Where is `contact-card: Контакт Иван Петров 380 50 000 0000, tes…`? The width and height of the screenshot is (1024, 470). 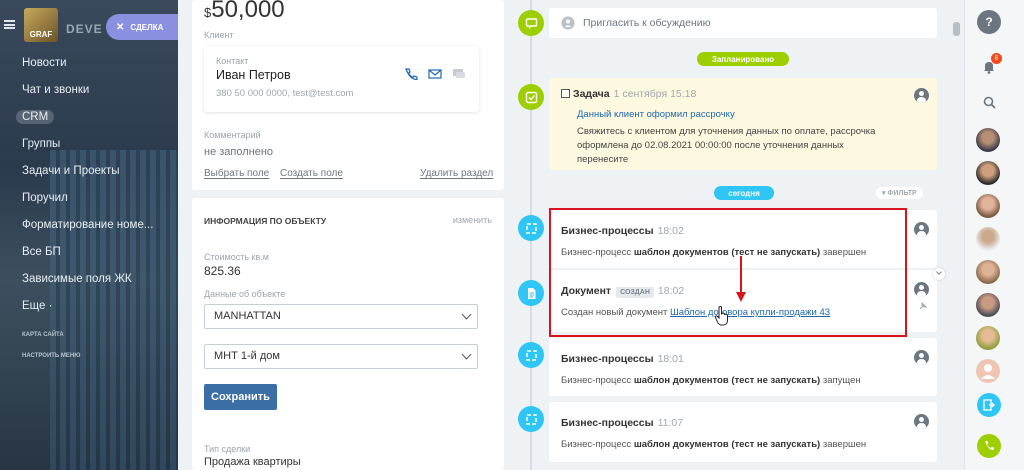
contact-card: Контакт Иван Петров 380 50 000 0000, tes… is located at coordinates (341, 79).